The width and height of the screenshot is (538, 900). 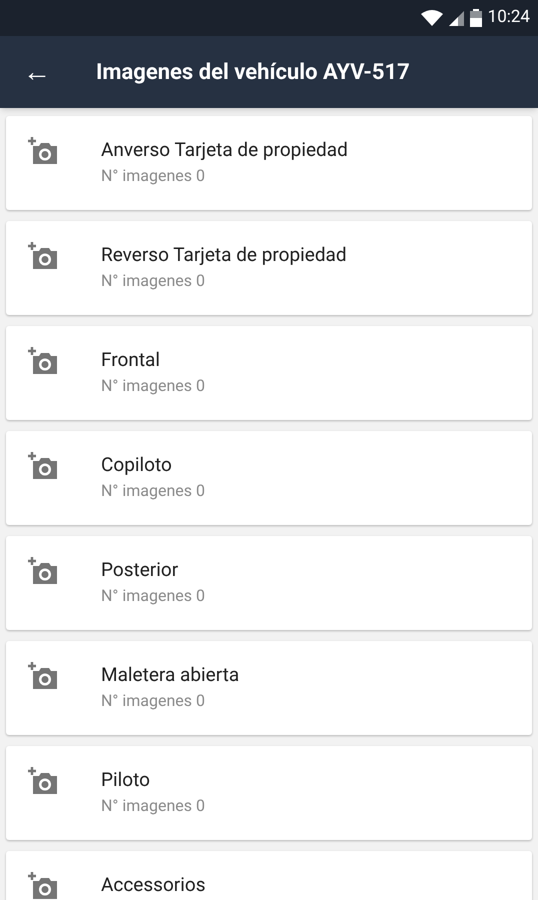 What do you see at coordinates (509, 18) in the screenshot?
I see `status-time: 10:24` at bounding box center [509, 18].